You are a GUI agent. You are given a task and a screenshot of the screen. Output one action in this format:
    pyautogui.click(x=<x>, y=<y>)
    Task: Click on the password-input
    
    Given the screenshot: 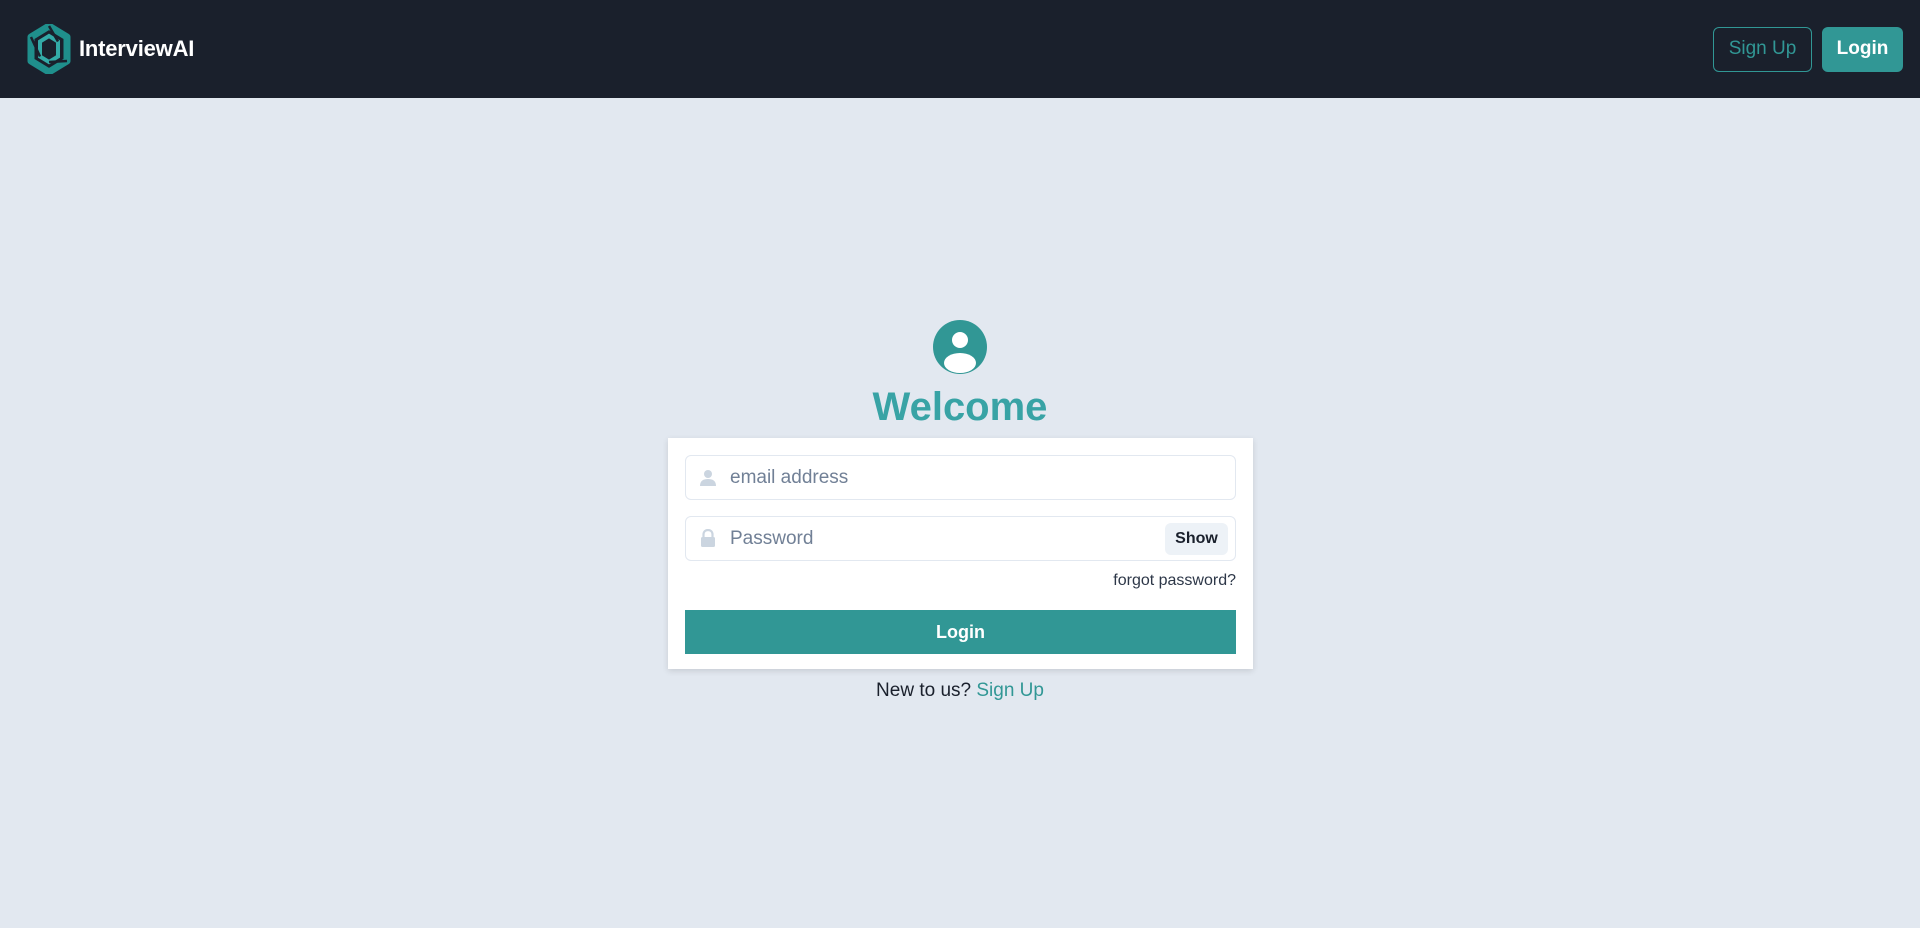 What is the action you would take?
    pyautogui.click(x=947, y=538)
    